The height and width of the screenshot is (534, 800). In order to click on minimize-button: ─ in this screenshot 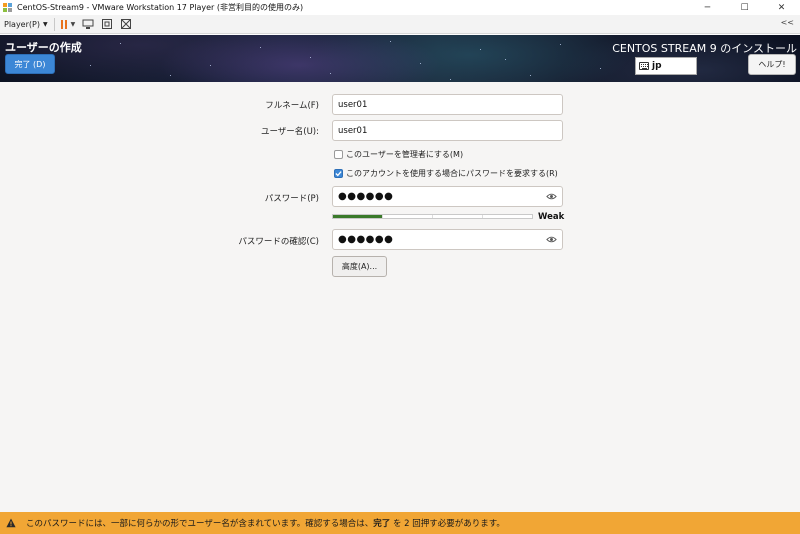, I will do `click(707, 7)`.